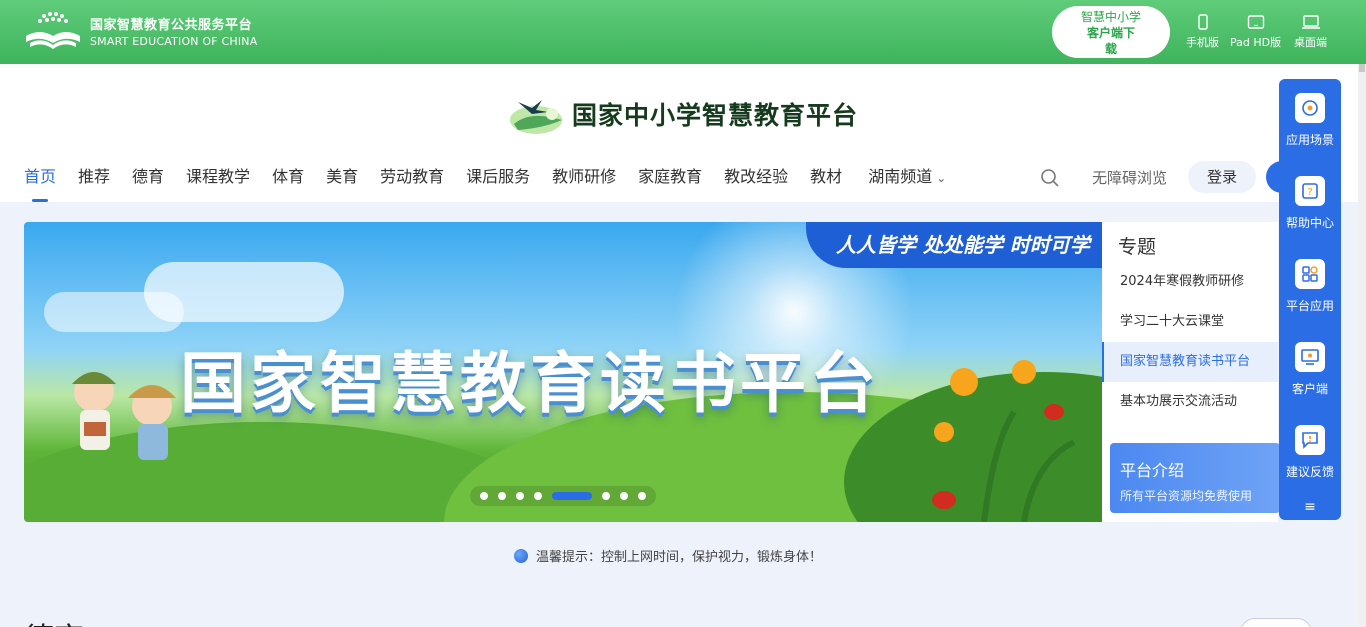 The height and width of the screenshot is (627, 1366). What do you see at coordinates (218, 183) in the screenshot?
I see `nav-courses: 课程教学` at bounding box center [218, 183].